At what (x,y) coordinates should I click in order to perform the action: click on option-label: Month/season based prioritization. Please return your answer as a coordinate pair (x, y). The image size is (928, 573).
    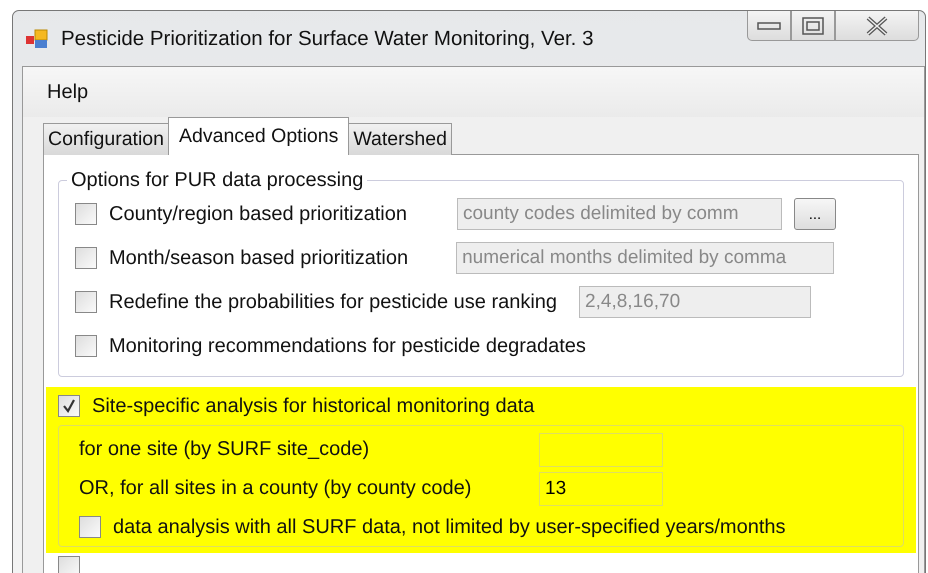
    Looking at the image, I should click on (258, 258).